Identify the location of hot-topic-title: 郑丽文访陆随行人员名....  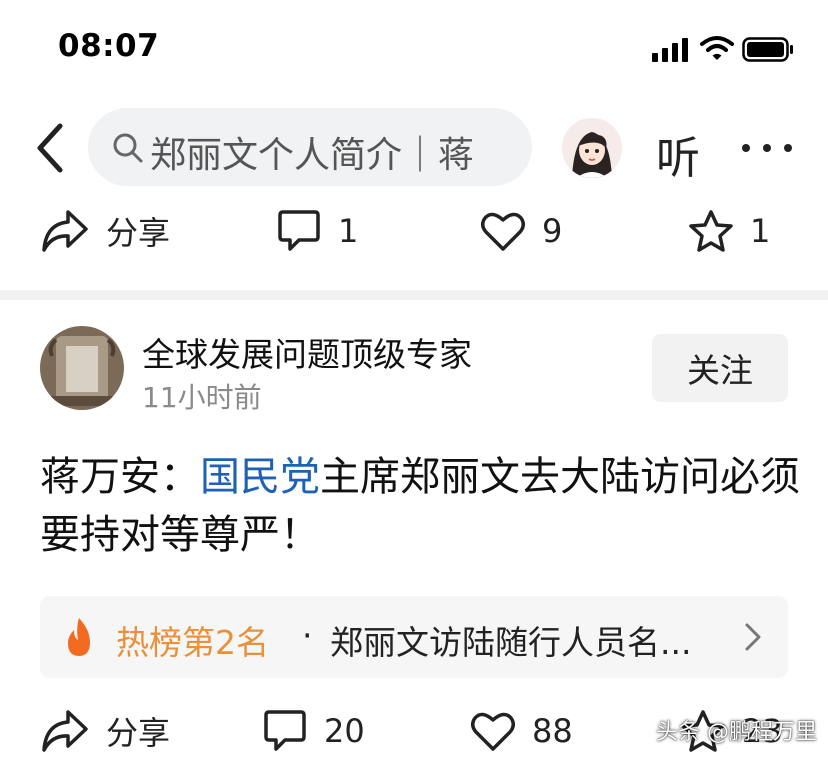
(511, 642).